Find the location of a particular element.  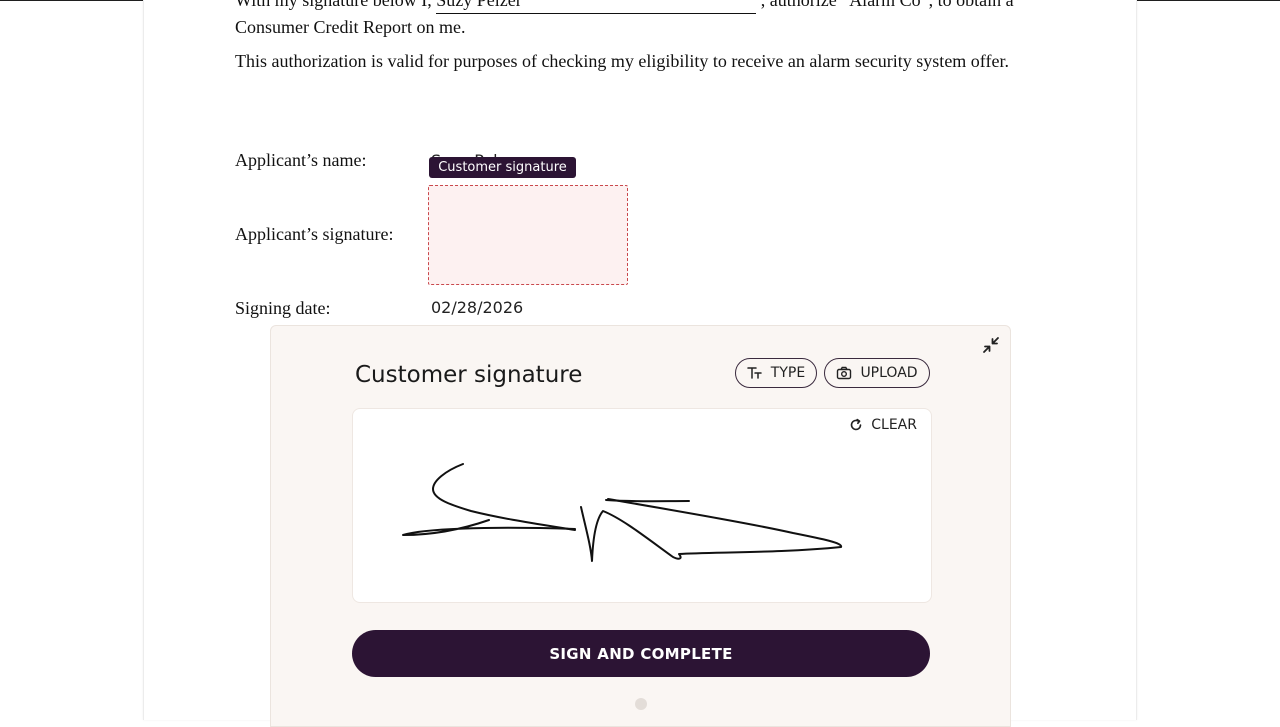

sign-and-complete-button: SIGN AND COMPLETE is located at coordinates (641, 653).